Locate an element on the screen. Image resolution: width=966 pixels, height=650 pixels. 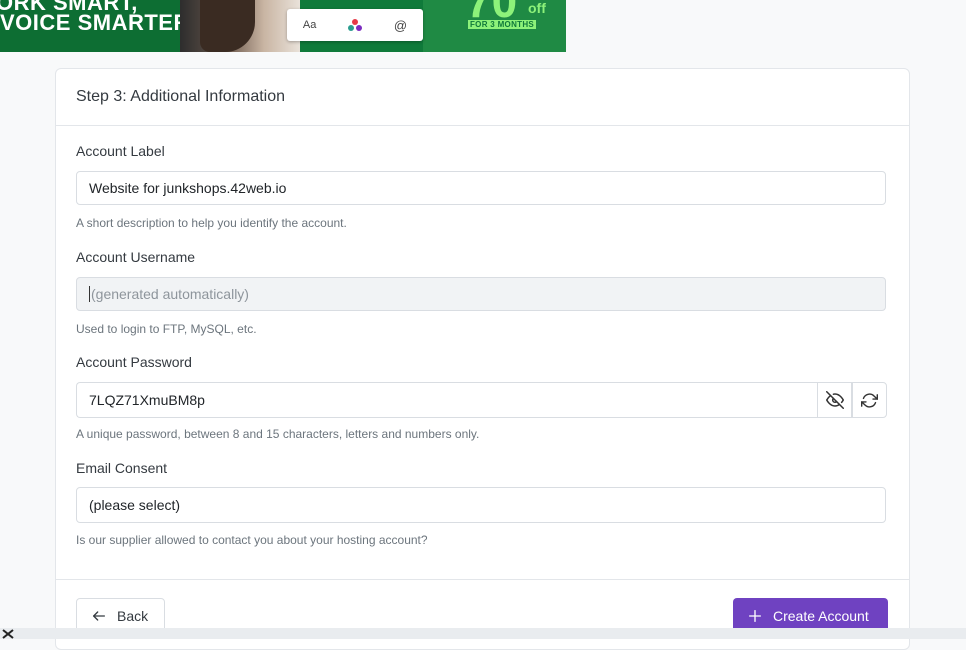
account-username-label: Account Username is located at coordinates (136, 257).